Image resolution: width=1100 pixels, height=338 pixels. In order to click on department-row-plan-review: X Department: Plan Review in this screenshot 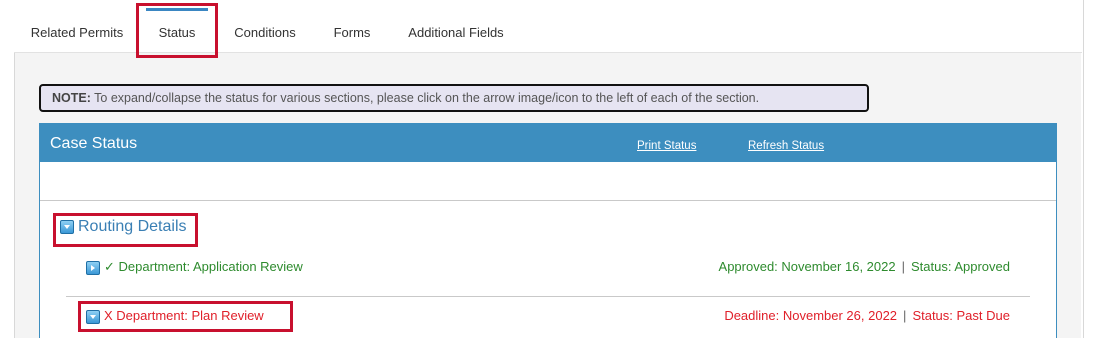, I will do `click(175, 316)`.